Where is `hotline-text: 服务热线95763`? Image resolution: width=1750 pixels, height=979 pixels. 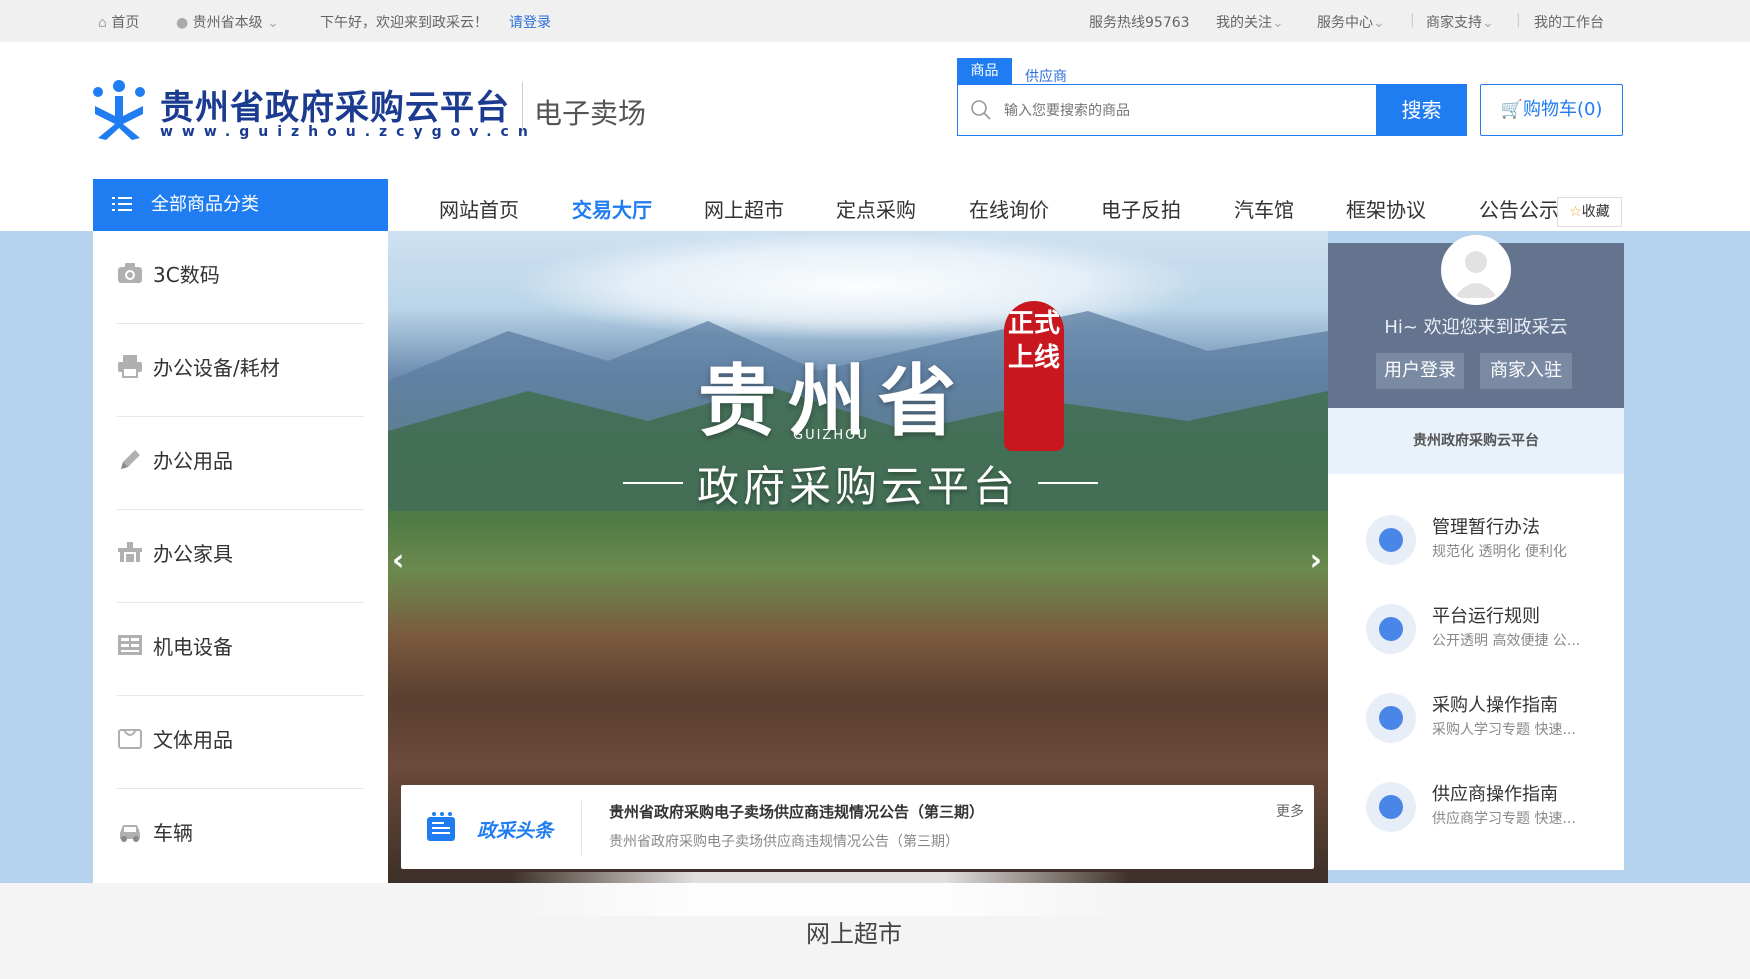 hotline-text: 服务热线95763 is located at coordinates (1139, 23).